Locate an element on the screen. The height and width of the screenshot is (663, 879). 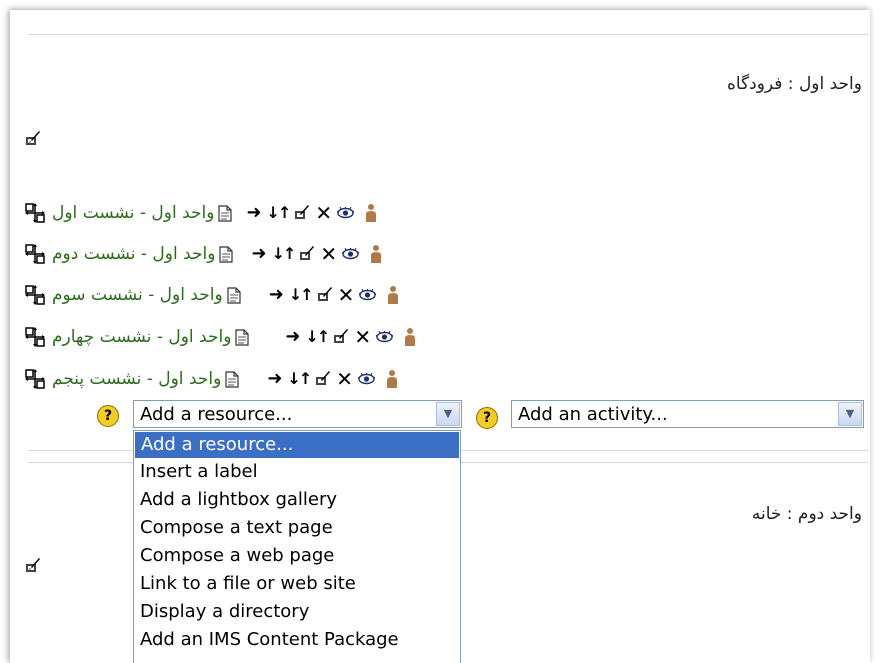
lesson-row: واحد اول - نشست سوم ➜ ↓↑ ✕ is located at coordinates (211, 295).